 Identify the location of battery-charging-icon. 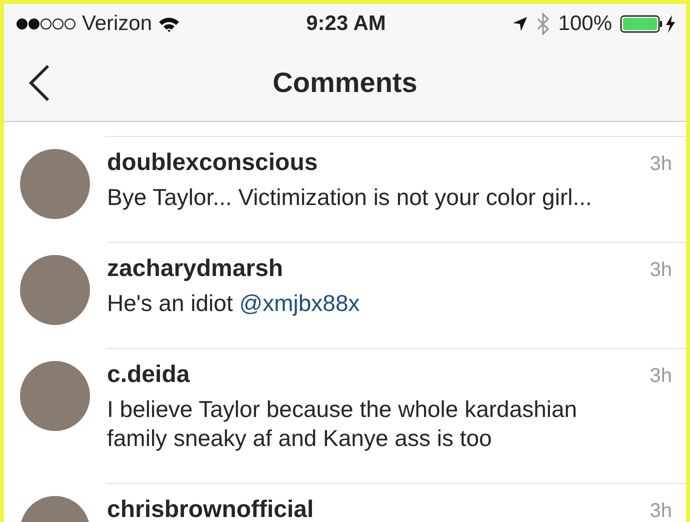
(648, 24).